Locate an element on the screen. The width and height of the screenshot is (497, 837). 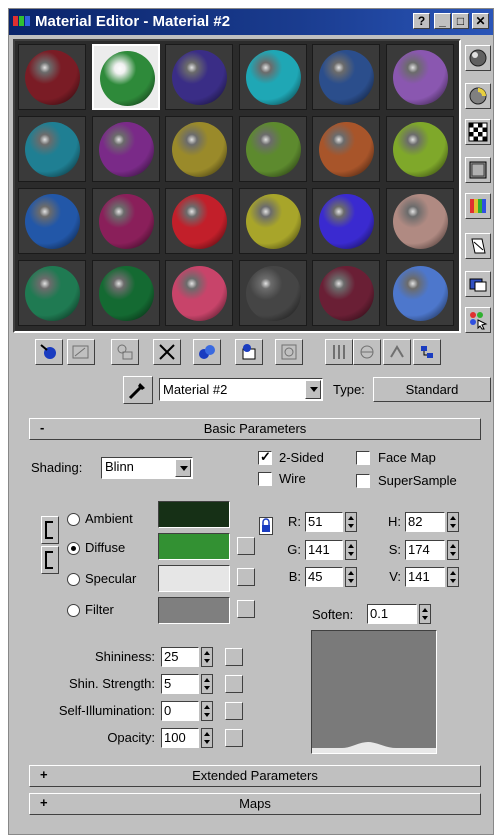
select-by-material-icon is located at coordinates (478, 320).